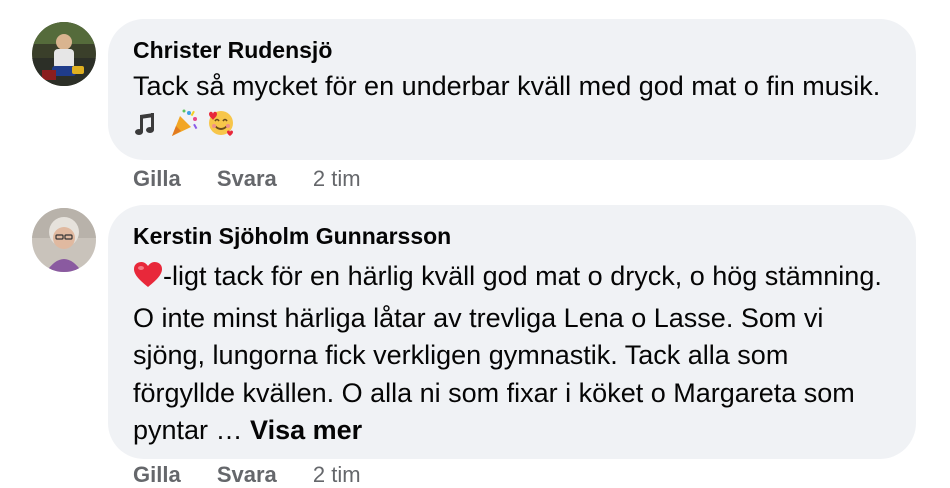 The image size is (950, 488). What do you see at coordinates (202, 3) in the screenshot?
I see `previous-comment-actions-cut` at bounding box center [202, 3].